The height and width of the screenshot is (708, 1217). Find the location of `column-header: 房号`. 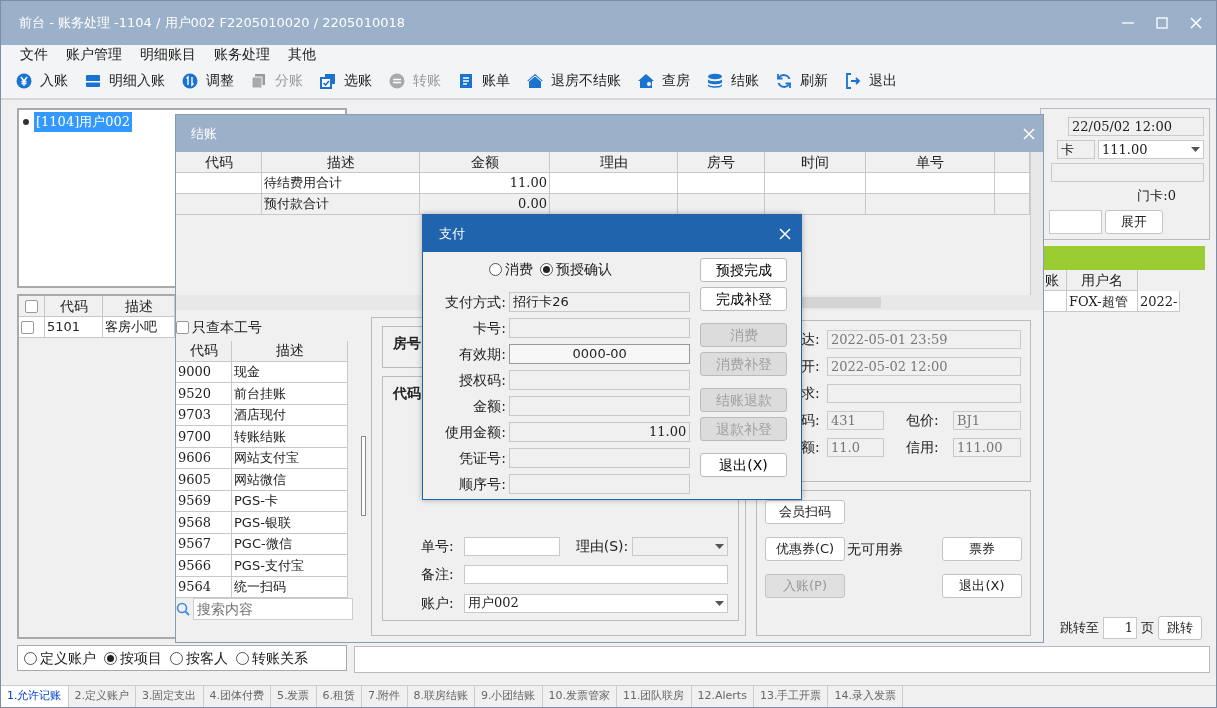

column-header: 房号 is located at coordinates (721, 162).